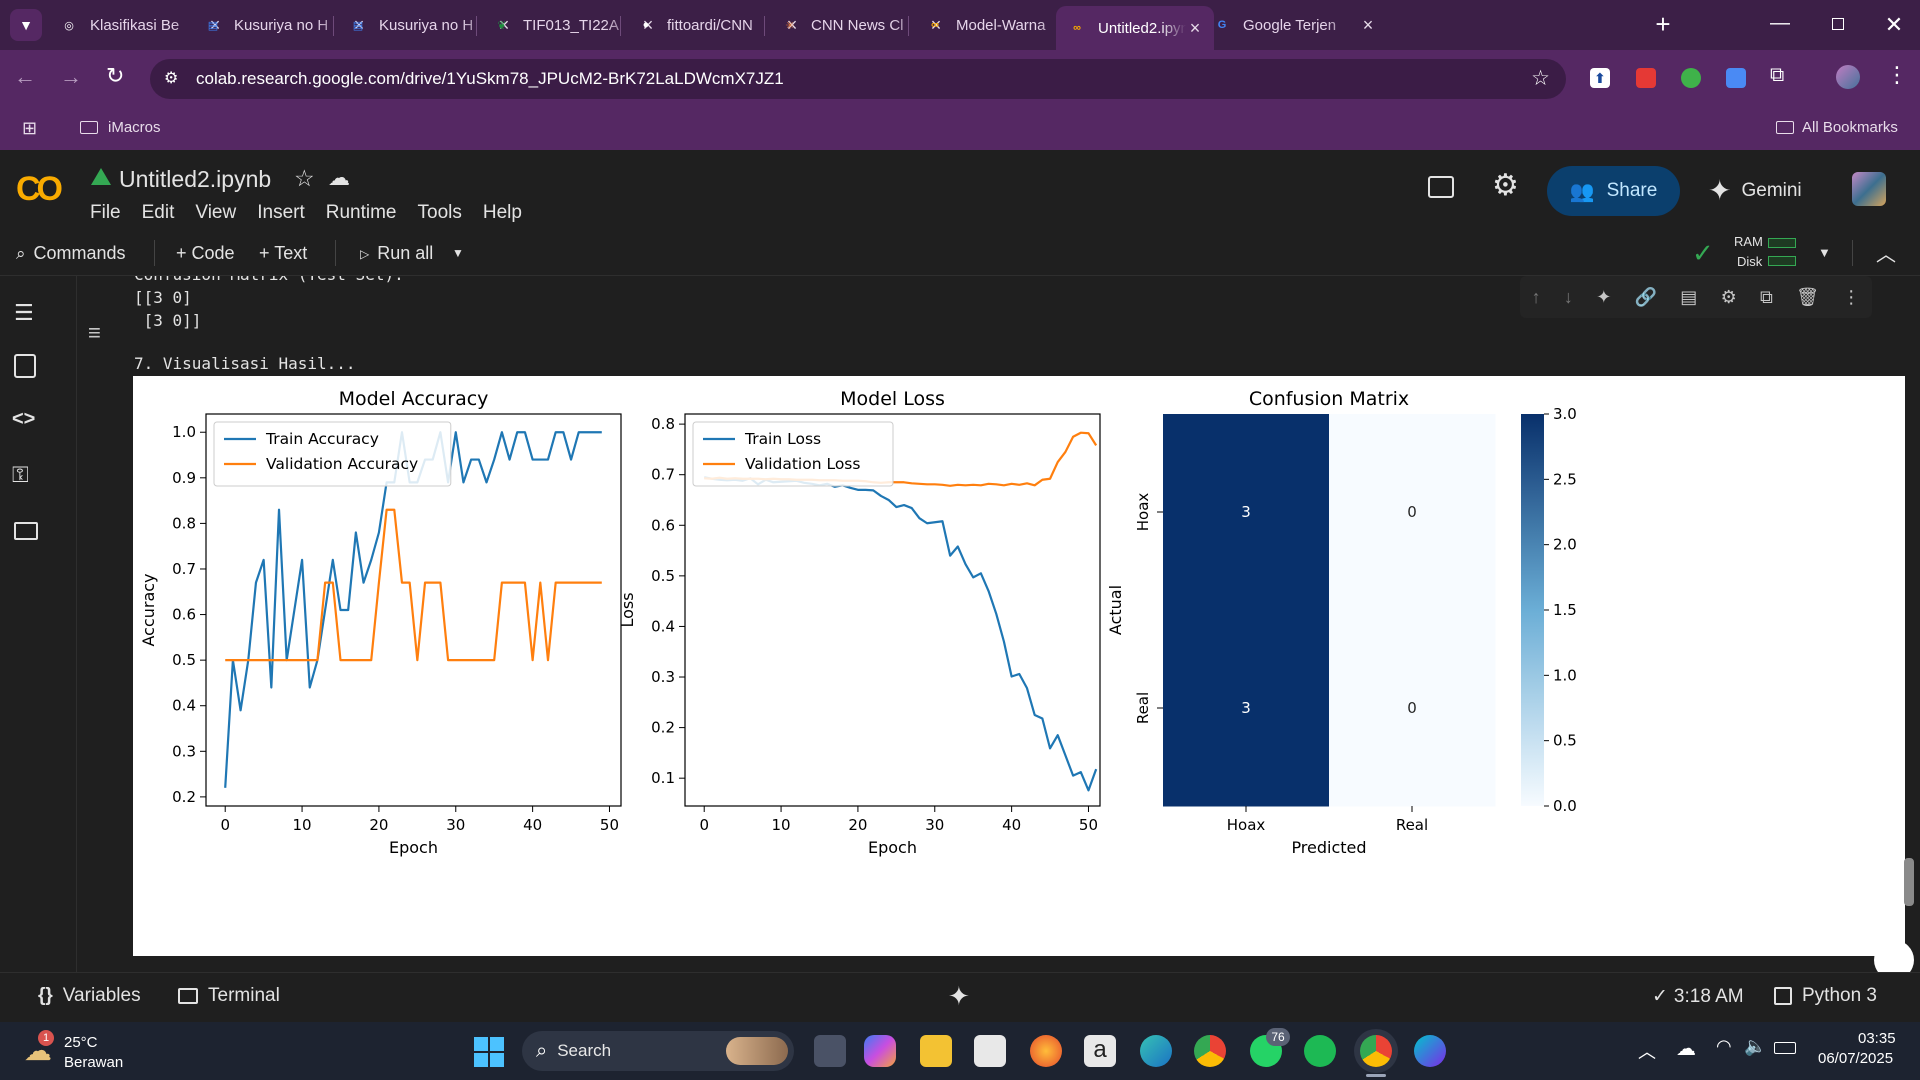 This screenshot has height=1080, width=1920. I want to click on new-tab-button: +, so click(1663, 25).